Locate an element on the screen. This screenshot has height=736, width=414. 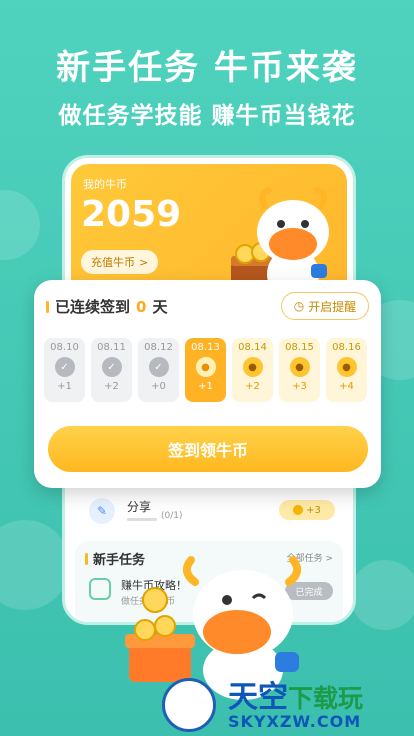
recharge-button: 充值牛币 > is located at coordinates (120, 262).